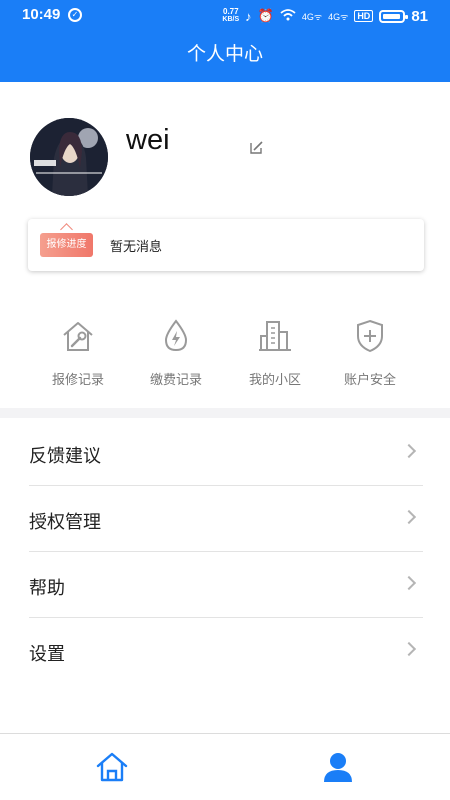 The image size is (450, 800). Describe the element at coordinates (225, 651) in the screenshot. I see `menu-item-settings: 设置` at that location.